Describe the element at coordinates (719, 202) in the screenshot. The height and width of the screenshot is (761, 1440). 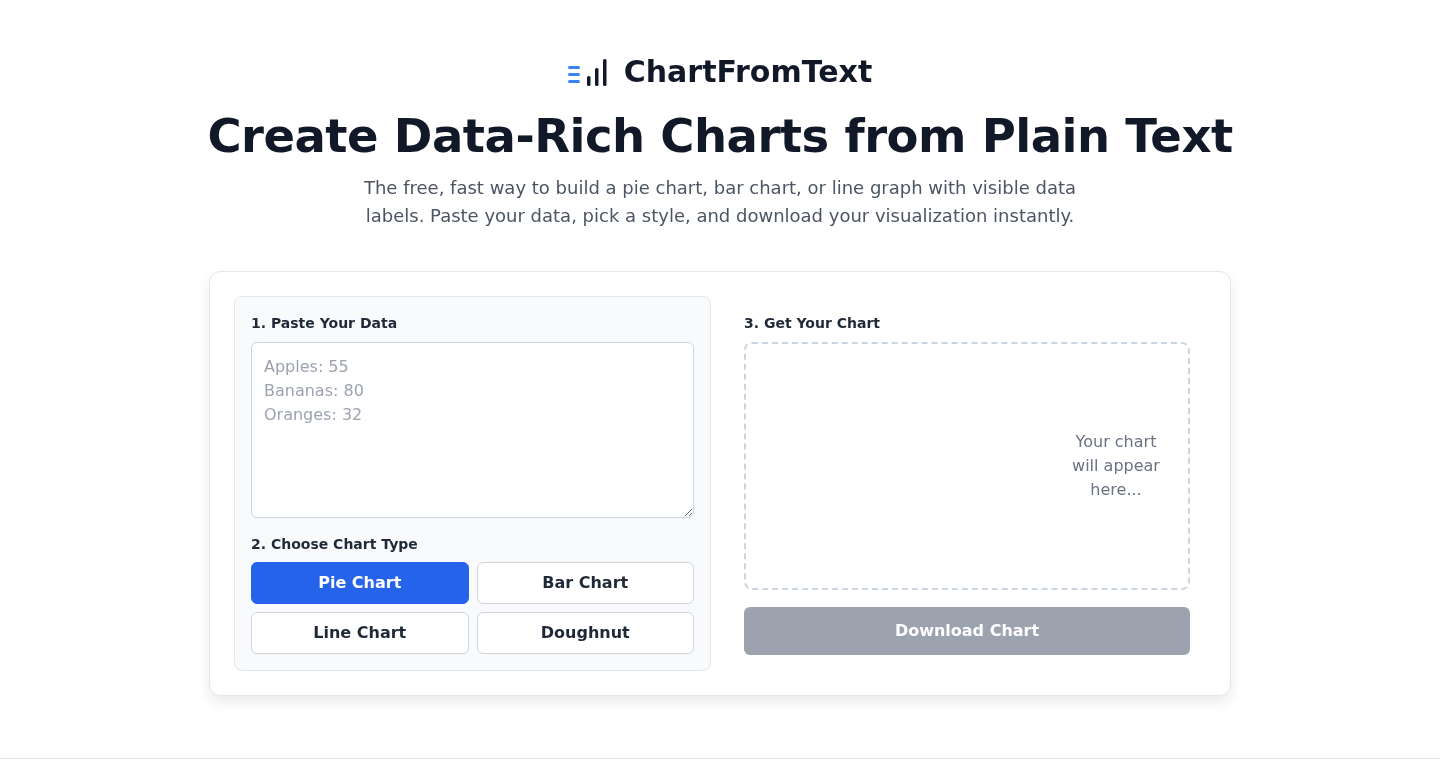
I see `intro-paragraph: The free, fast way to build a pie chart, bar chart, or line graph with visible data labels. Paste your data, pick a style, and download your visualization instantly.` at that location.